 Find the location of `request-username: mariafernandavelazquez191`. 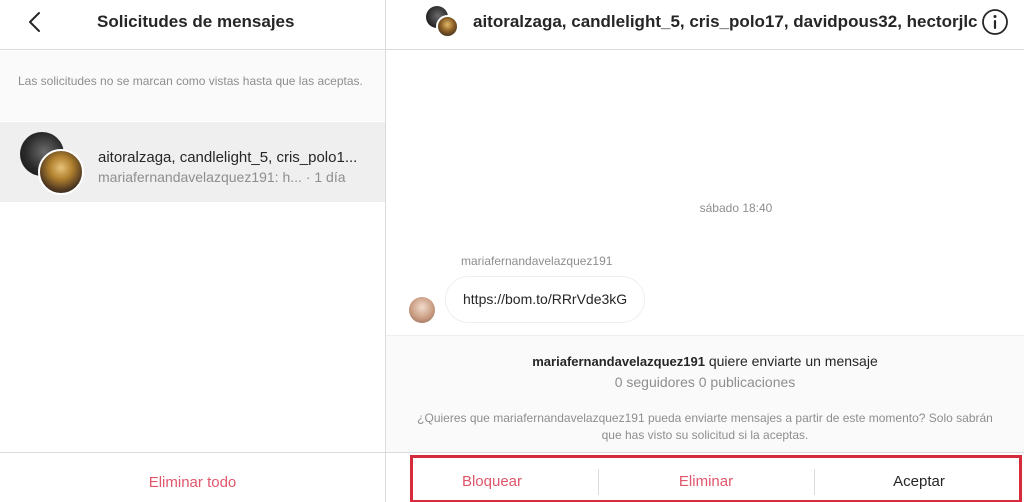

request-username: mariafernandavelazquez191 is located at coordinates (618, 361).